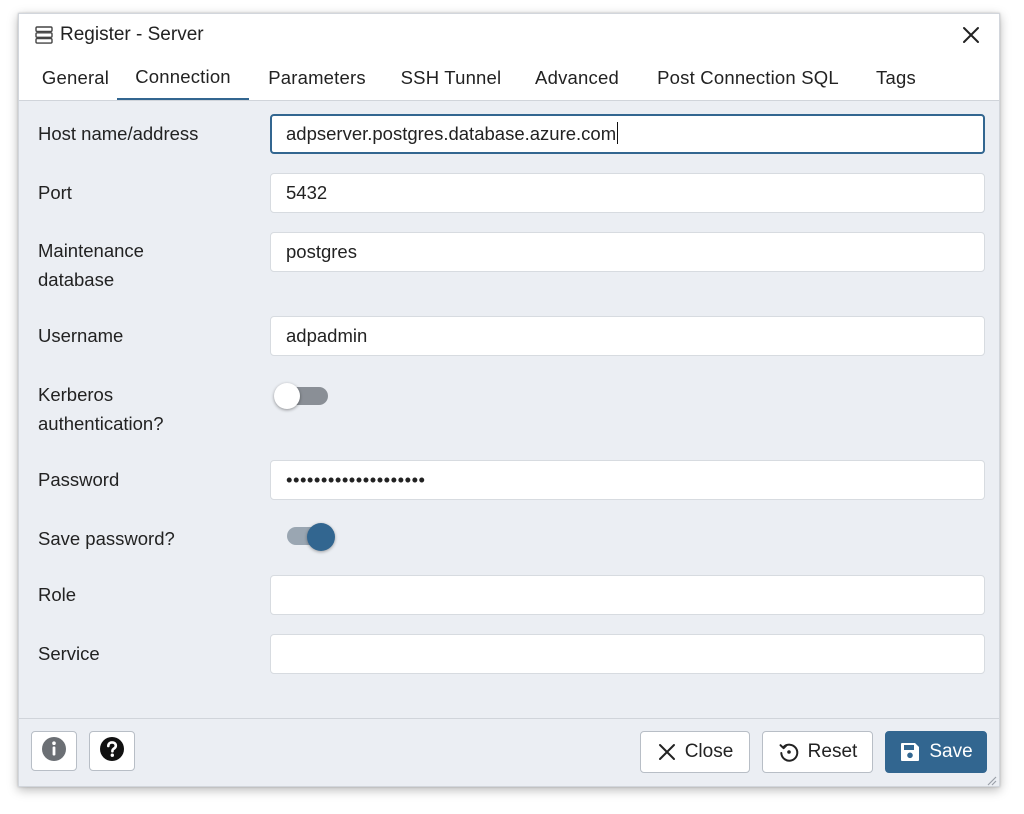 The width and height of the screenshot is (1024, 814). Describe the element at coordinates (667, 752) in the screenshot. I see `close-x-icon` at that location.